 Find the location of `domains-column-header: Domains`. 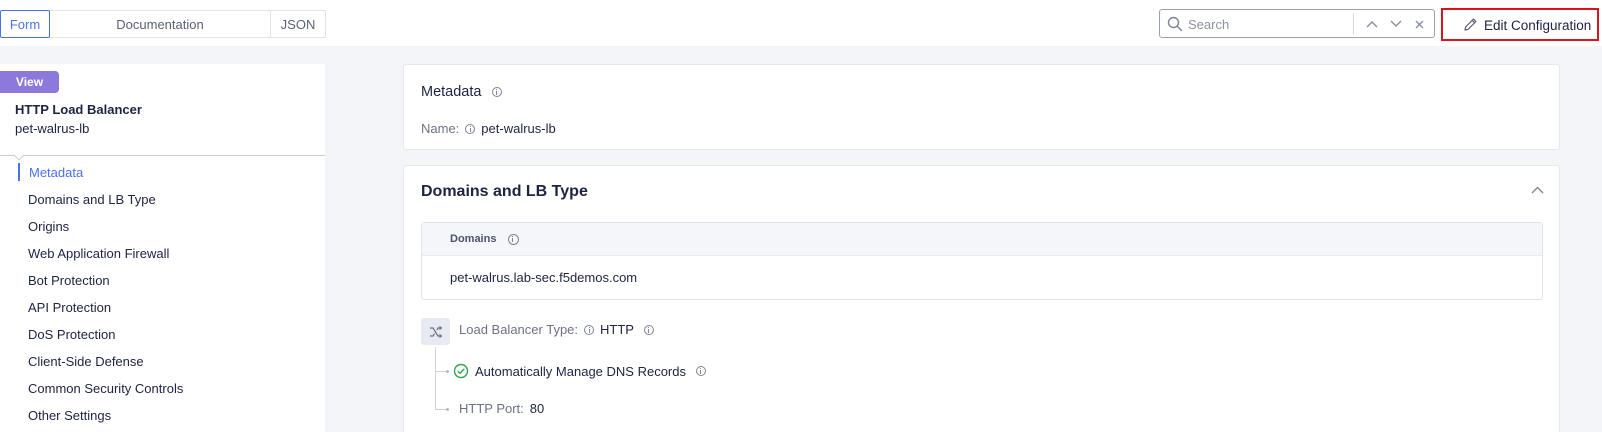

domains-column-header: Domains is located at coordinates (484, 239).